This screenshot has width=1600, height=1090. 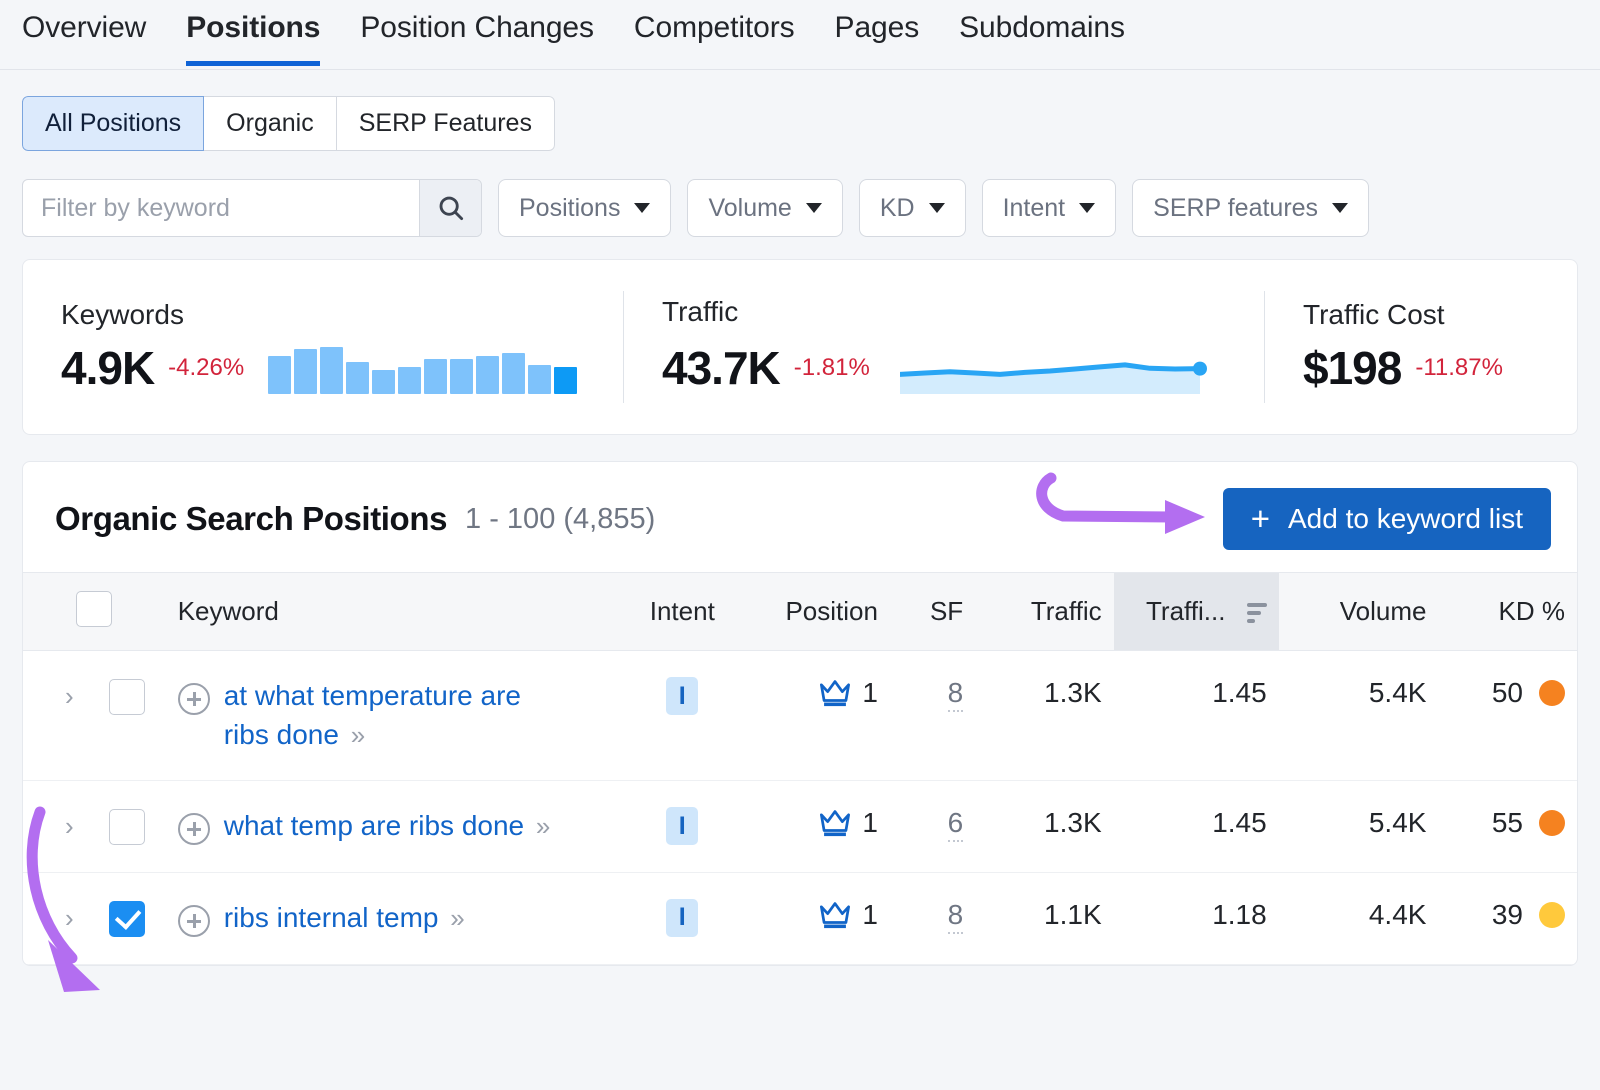 What do you see at coordinates (1507, 611) in the screenshot?
I see `header-kd: KD %` at bounding box center [1507, 611].